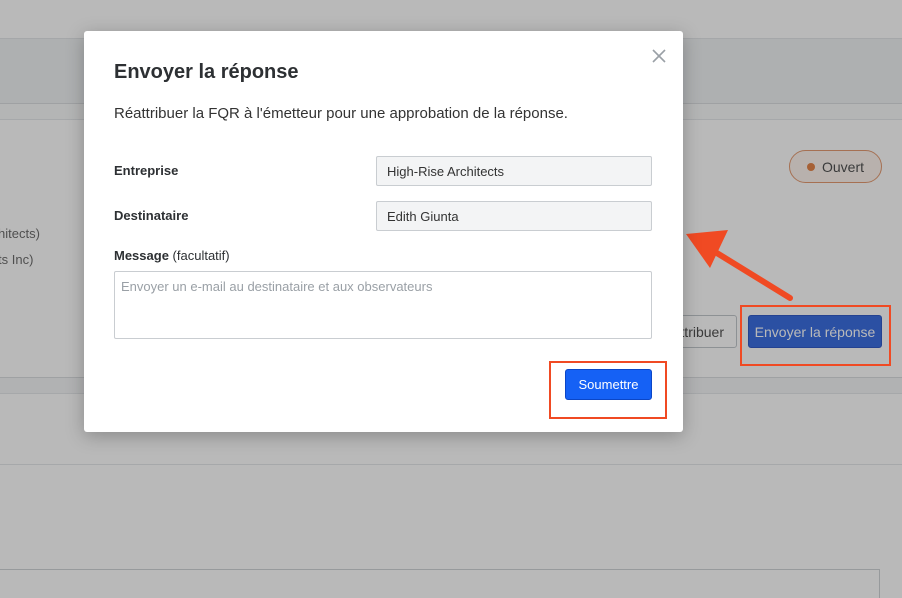  Describe the element at coordinates (815, 335) in the screenshot. I see `highlight-box-send-response` at that location.